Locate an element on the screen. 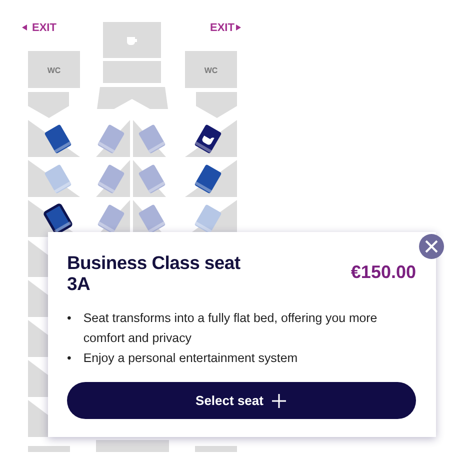  cup-icon is located at coordinates (132, 41).